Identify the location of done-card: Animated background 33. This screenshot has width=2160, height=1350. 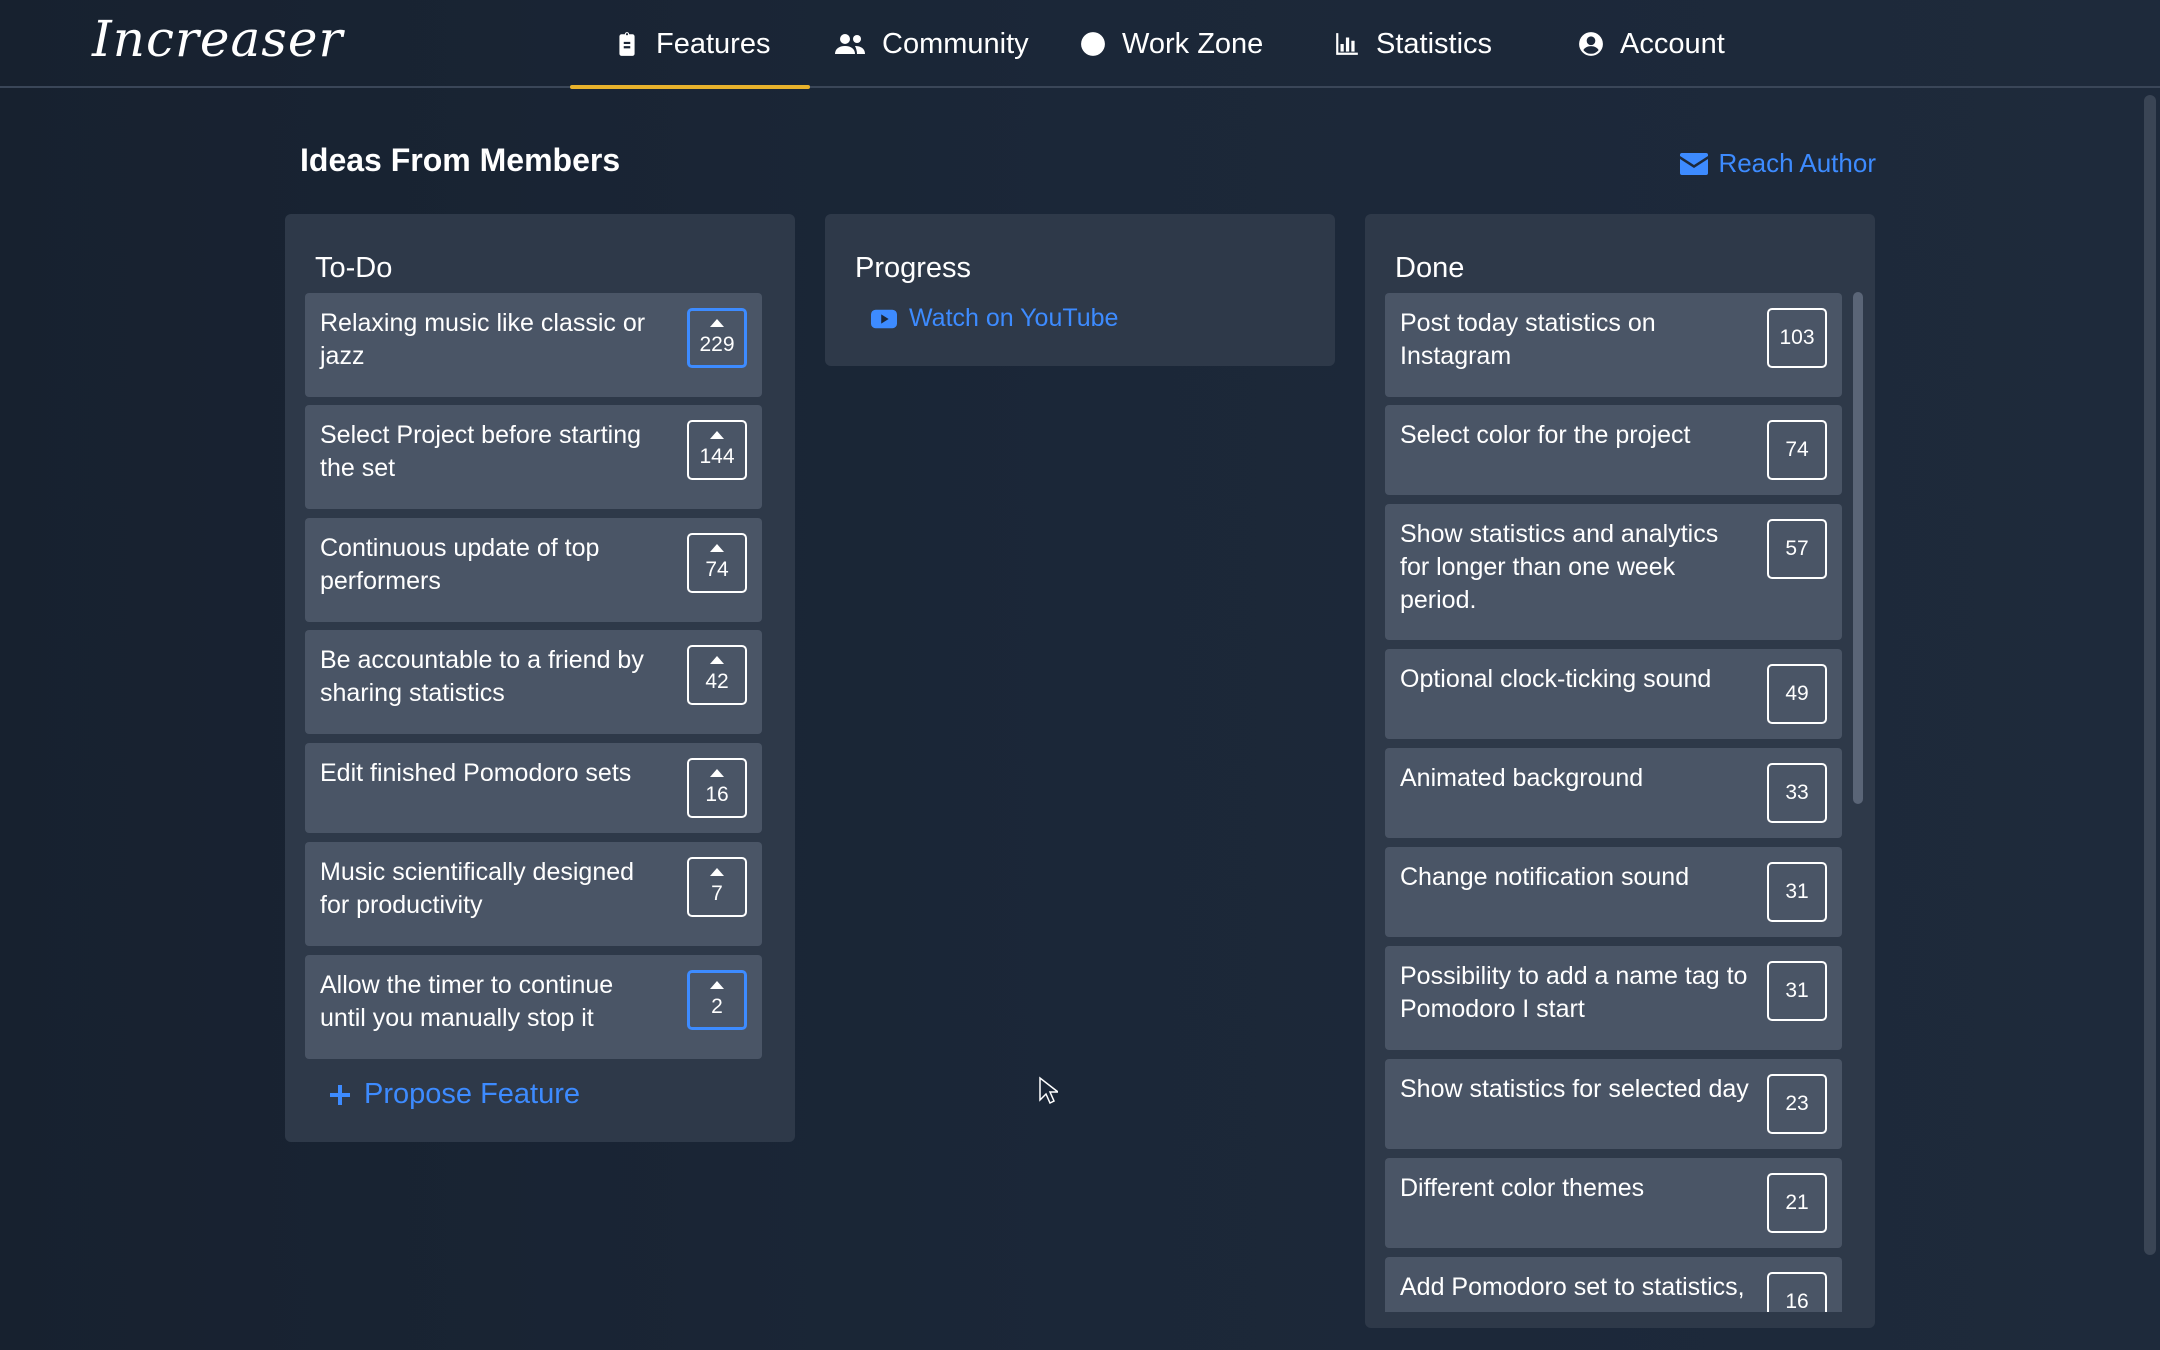
(1613, 793).